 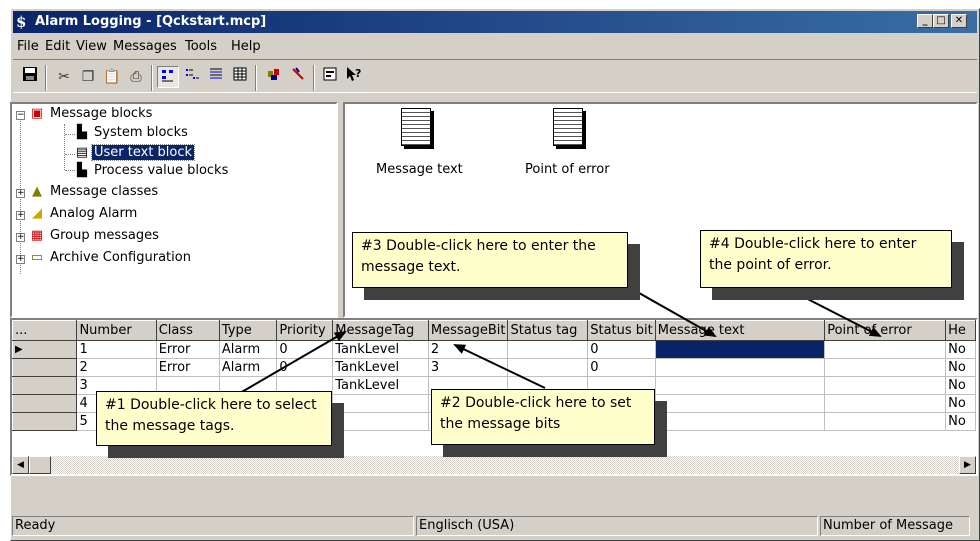 What do you see at coordinates (380, 330) in the screenshot?
I see `column-header-messagetag: MessageTag` at bounding box center [380, 330].